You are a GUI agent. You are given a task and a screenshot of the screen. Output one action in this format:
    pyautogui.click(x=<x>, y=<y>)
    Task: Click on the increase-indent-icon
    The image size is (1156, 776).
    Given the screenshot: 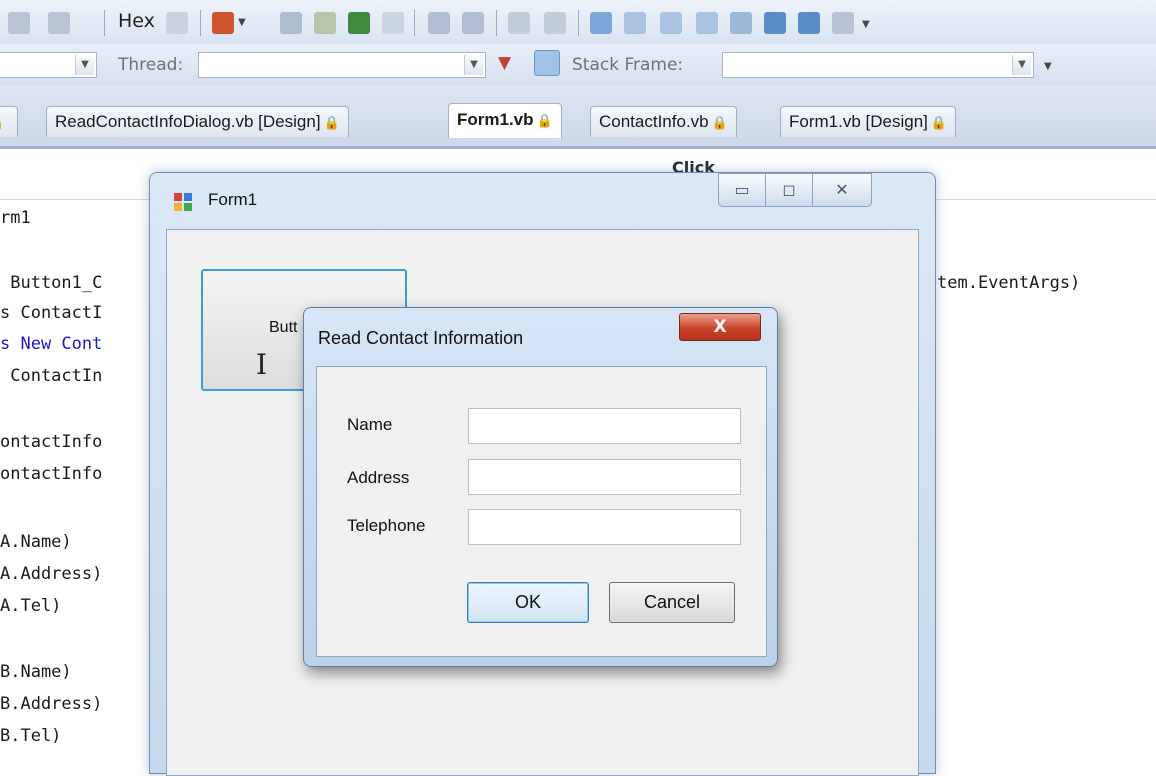 What is the action you would take?
    pyautogui.click(x=473, y=23)
    